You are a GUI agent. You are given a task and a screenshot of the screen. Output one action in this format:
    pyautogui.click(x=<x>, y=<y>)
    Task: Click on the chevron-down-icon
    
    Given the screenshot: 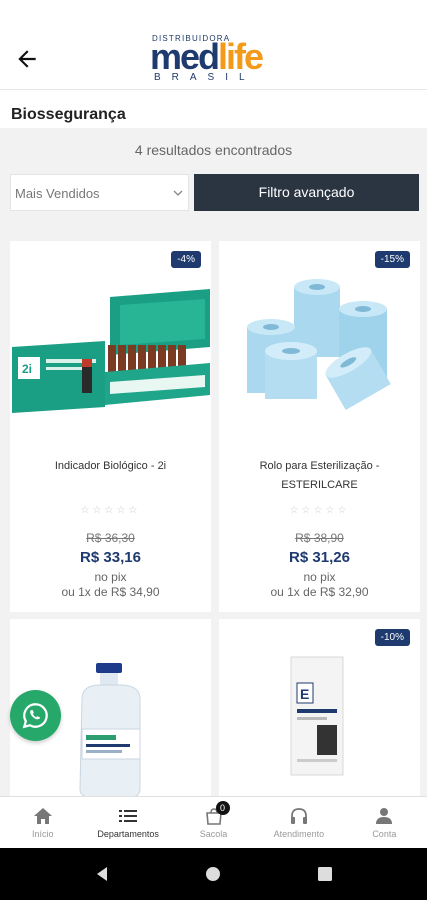 What is the action you would take?
    pyautogui.click(x=178, y=193)
    